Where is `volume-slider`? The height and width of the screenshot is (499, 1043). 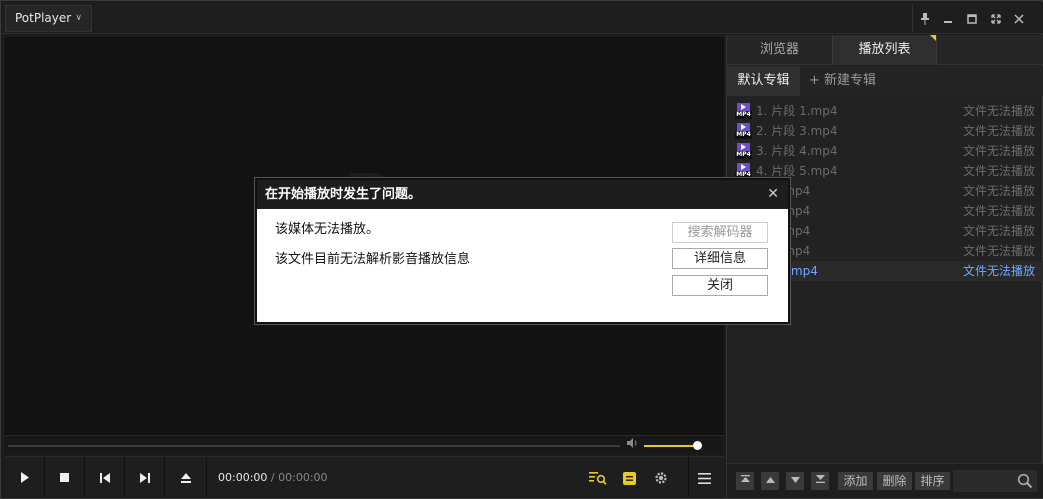
volume-slider is located at coordinates (672, 446).